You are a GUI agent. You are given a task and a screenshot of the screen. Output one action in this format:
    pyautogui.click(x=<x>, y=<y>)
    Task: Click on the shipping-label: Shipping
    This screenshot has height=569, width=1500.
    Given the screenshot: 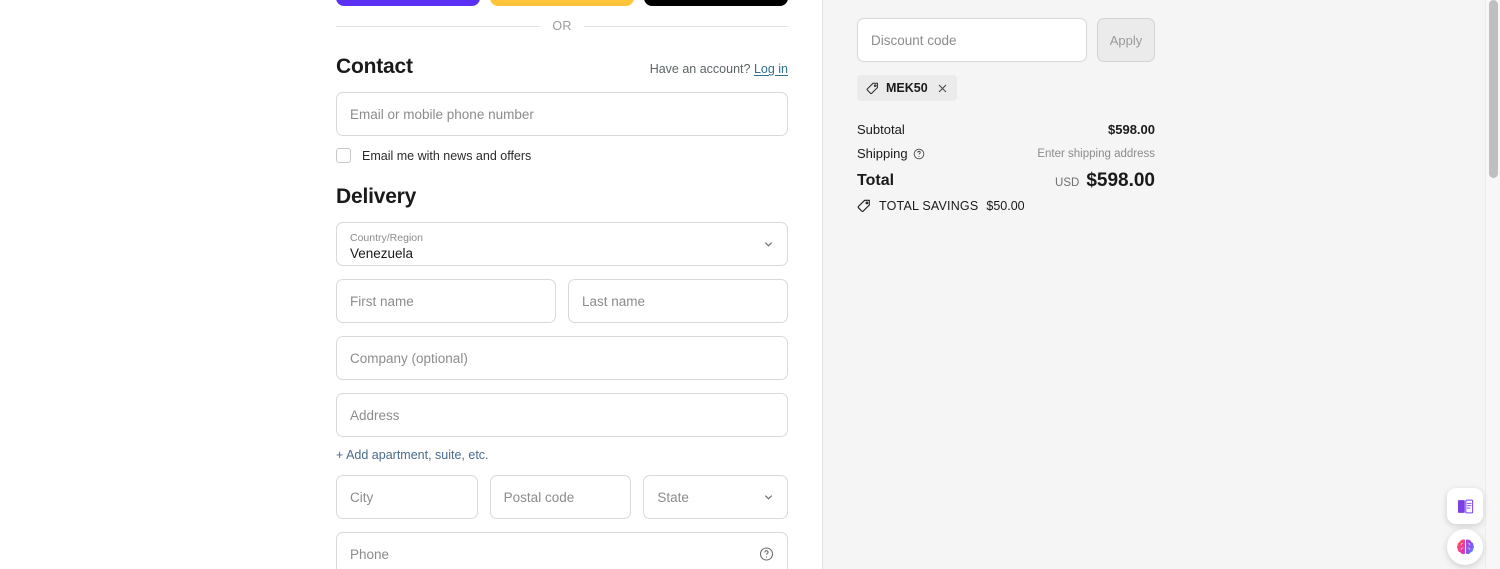 What is the action you would take?
    pyautogui.click(x=882, y=153)
    